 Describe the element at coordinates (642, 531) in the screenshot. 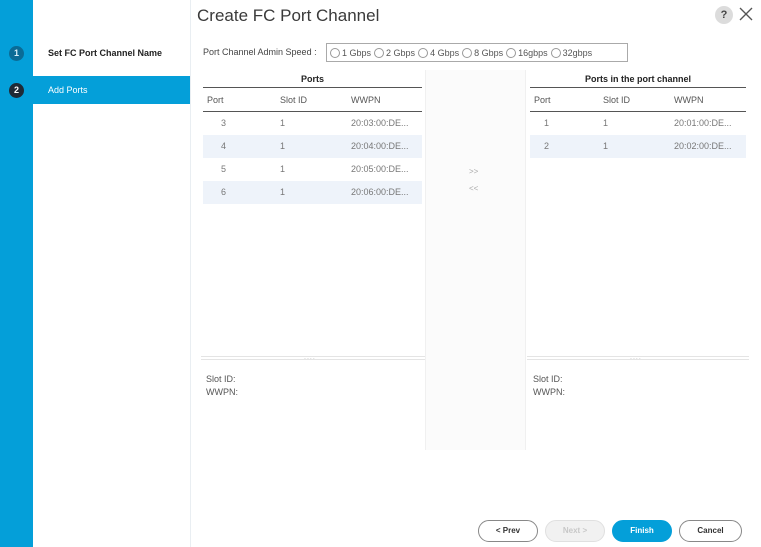

I see `finish-button: Finish` at that location.